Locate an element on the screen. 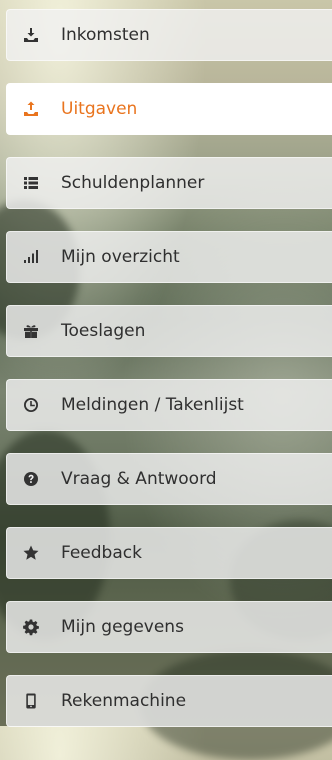 The image size is (332, 760). question-circle-icon is located at coordinates (31, 479).